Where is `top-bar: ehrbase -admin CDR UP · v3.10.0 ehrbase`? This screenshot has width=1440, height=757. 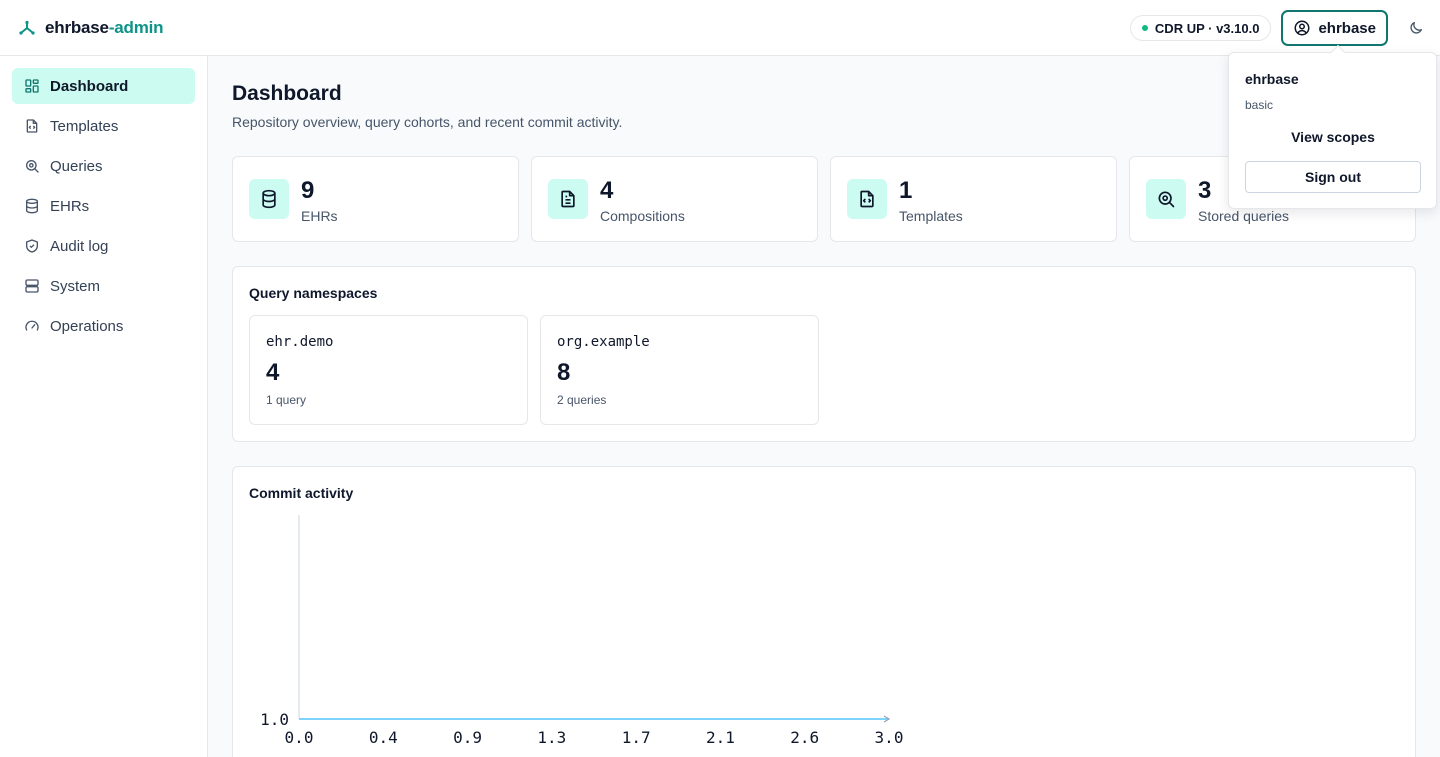 top-bar: ehrbase -admin CDR UP · v3.10.0 ehrbase is located at coordinates (720, 28).